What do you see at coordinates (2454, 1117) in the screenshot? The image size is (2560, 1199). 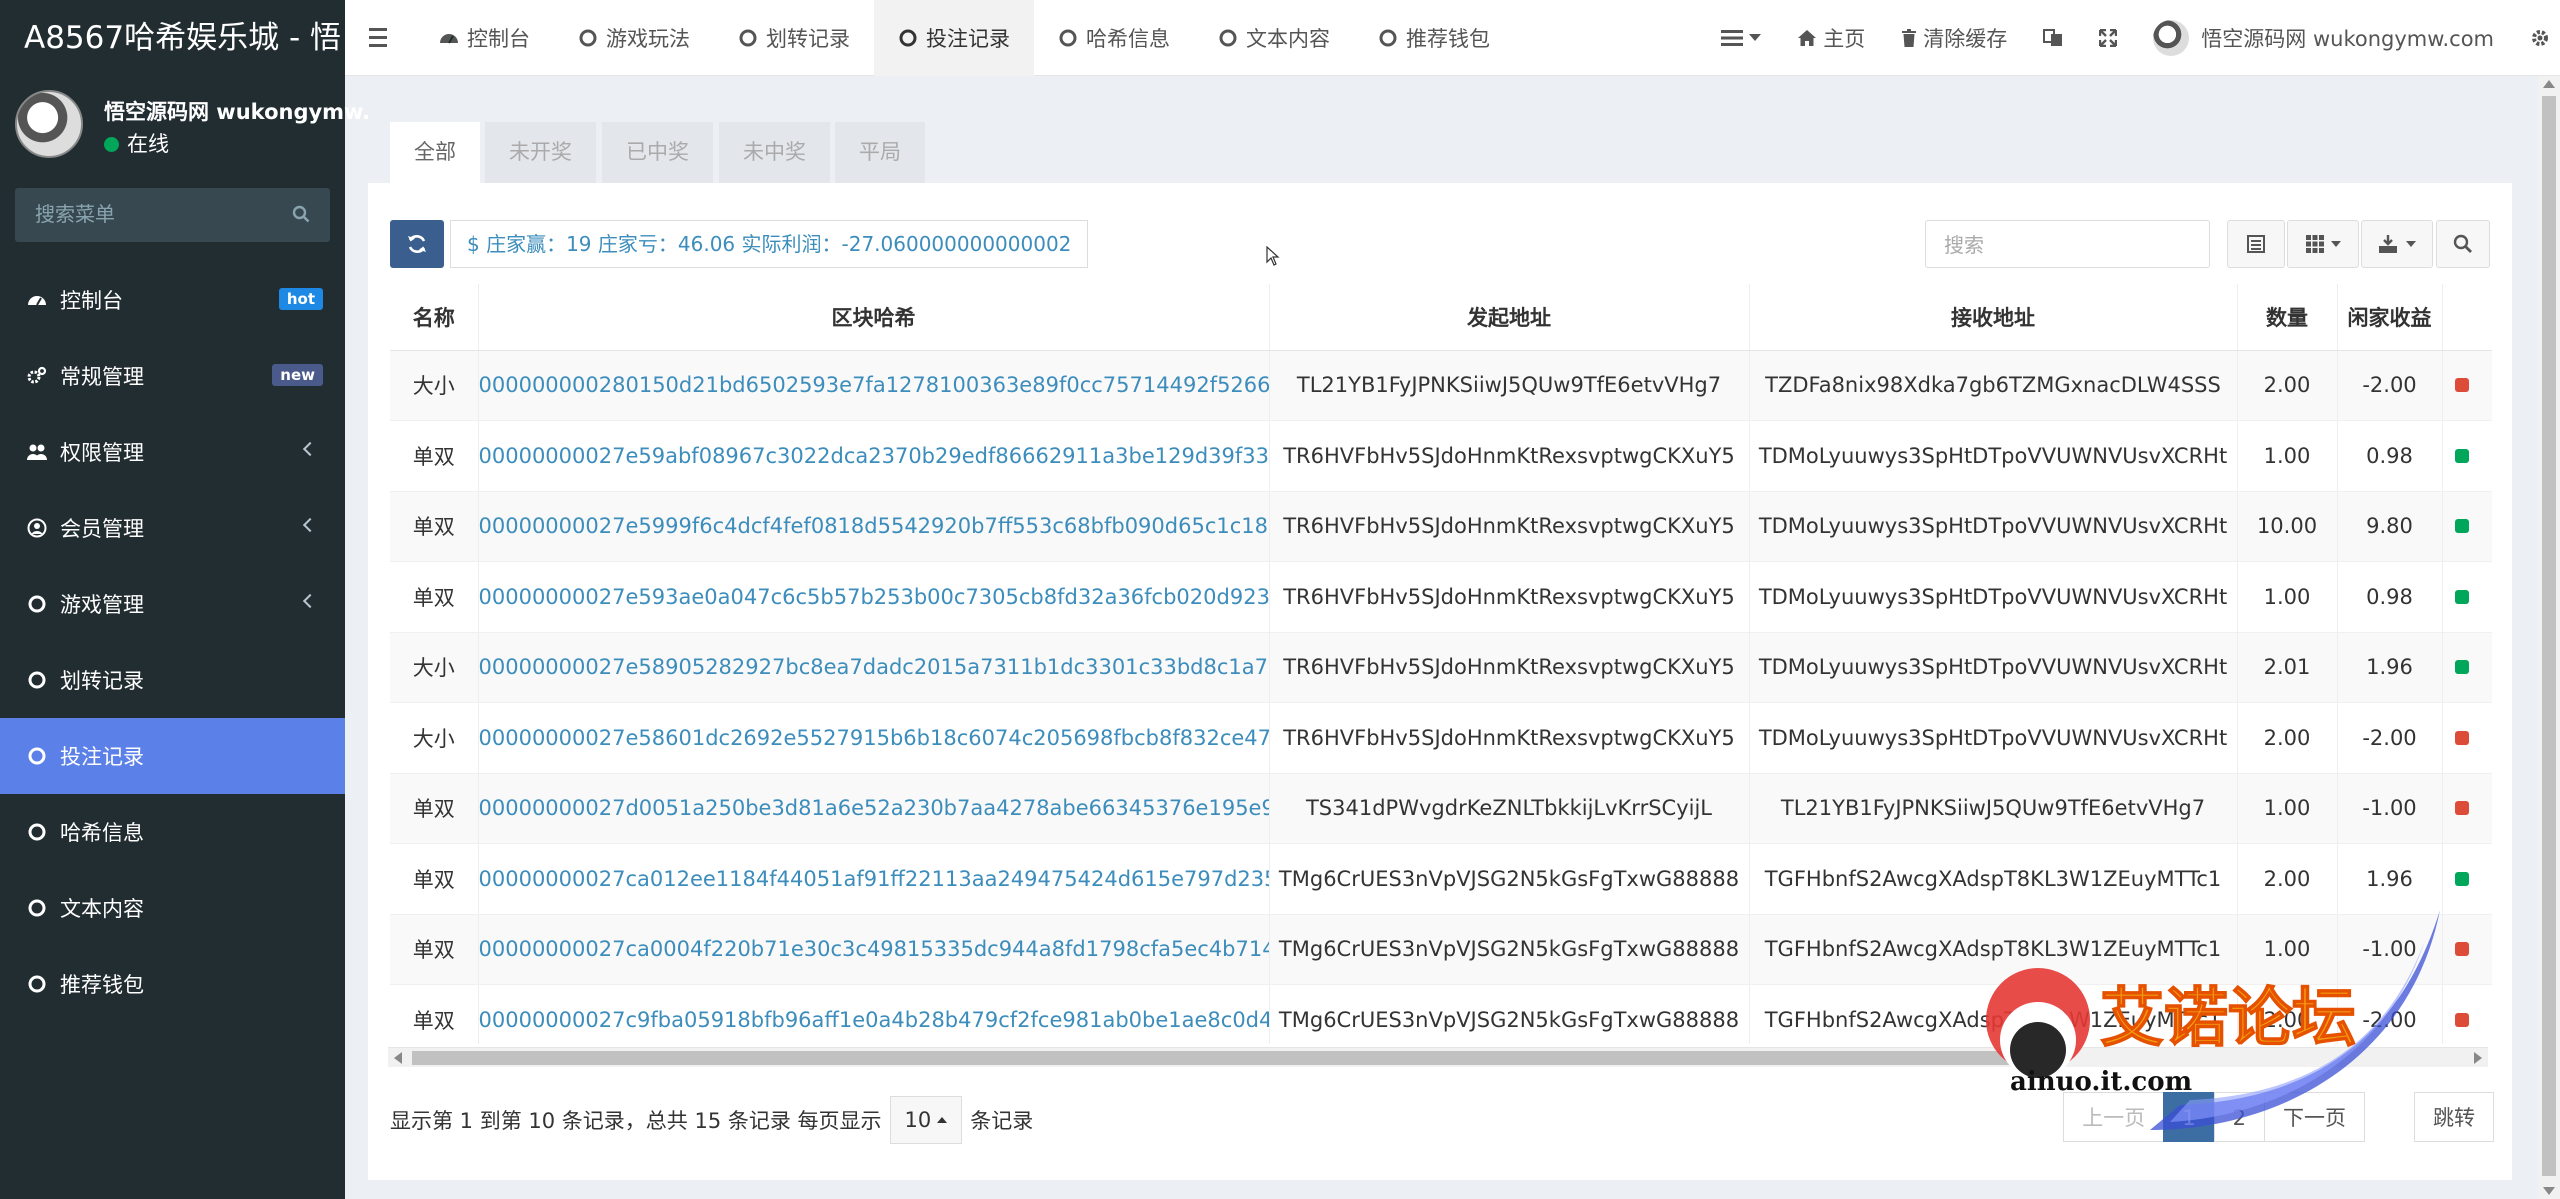 I see `jump-button: 跳转` at bounding box center [2454, 1117].